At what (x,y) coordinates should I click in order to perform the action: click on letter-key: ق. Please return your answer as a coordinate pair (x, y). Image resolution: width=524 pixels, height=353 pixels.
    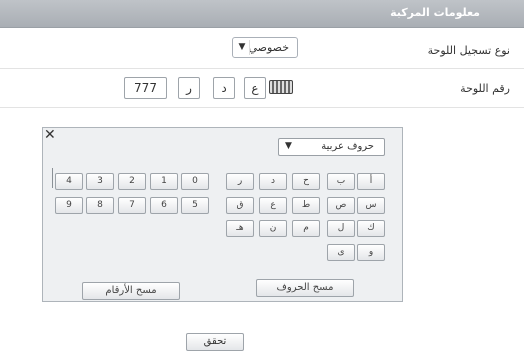
    Looking at the image, I should click on (240, 205).